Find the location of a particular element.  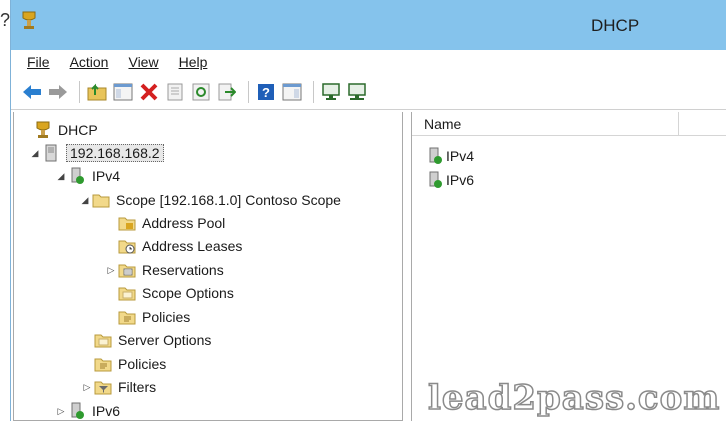

scope-folder-icon is located at coordinates (101, 200).